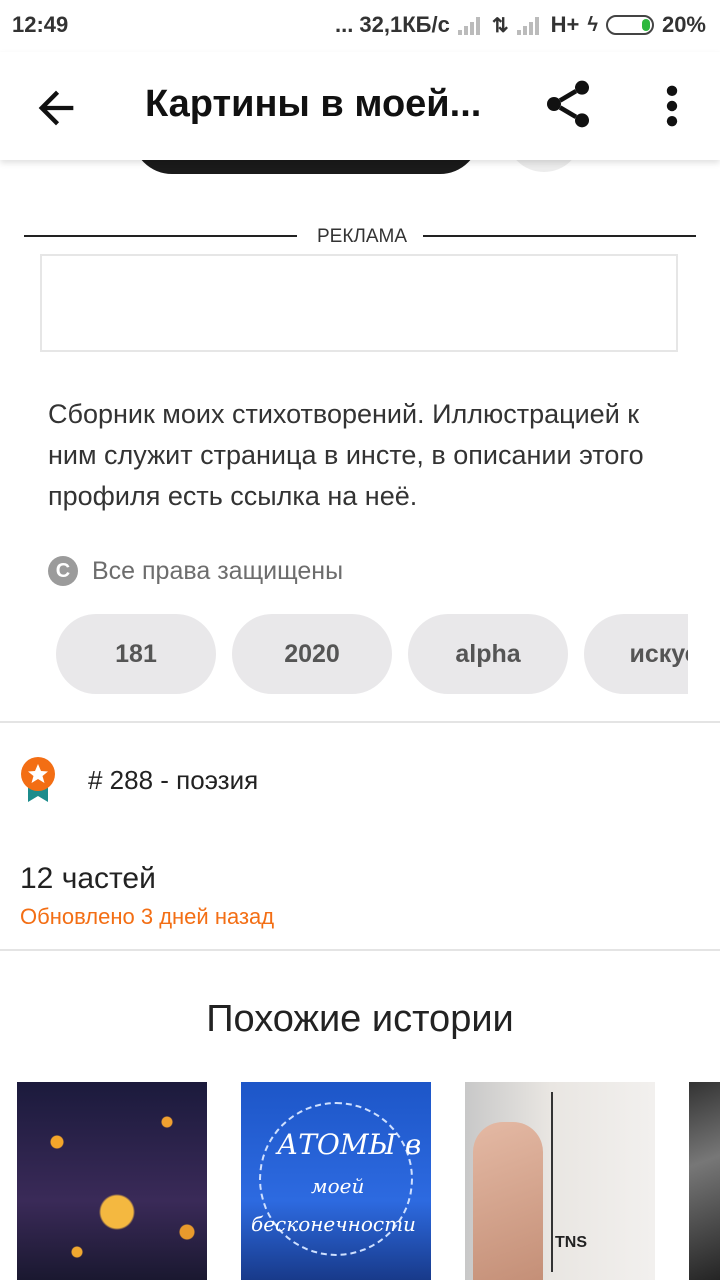 The image size is (720, 1280). I want to click on battery-percent: 20%, so click(683, 24).